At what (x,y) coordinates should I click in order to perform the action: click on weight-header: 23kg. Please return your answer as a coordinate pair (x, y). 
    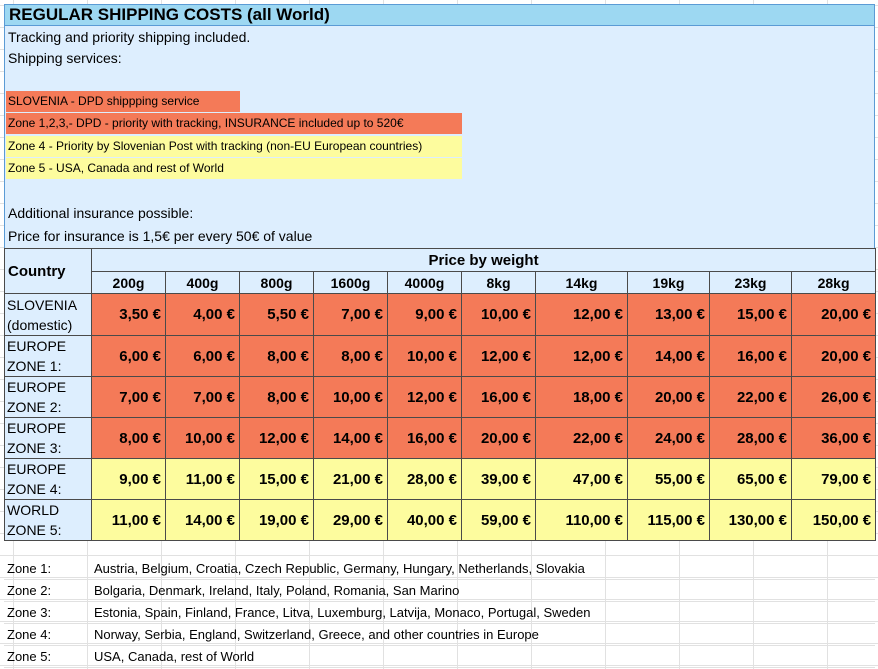
    Looking at the image, I should click on (750, 282).